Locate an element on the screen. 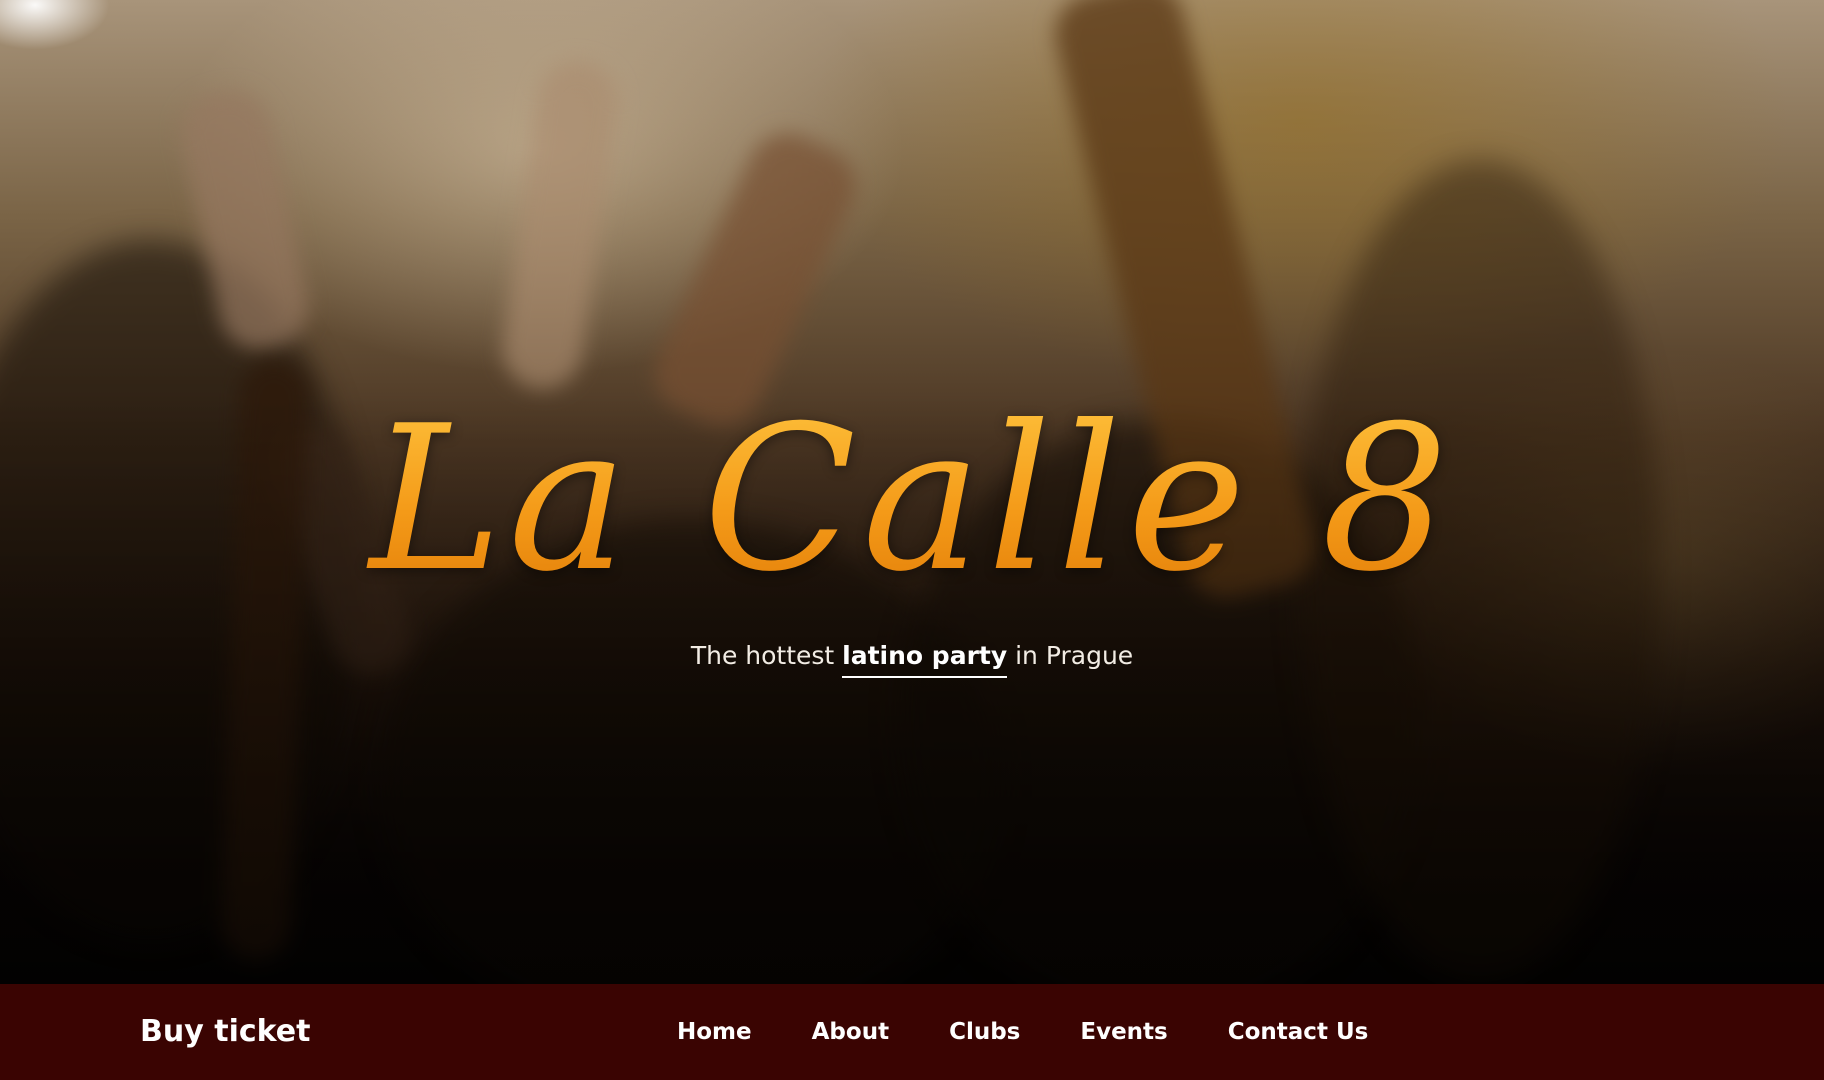  nav-links: Home About Clubs Events Contact Us is located at coordinates (1022, 1032).